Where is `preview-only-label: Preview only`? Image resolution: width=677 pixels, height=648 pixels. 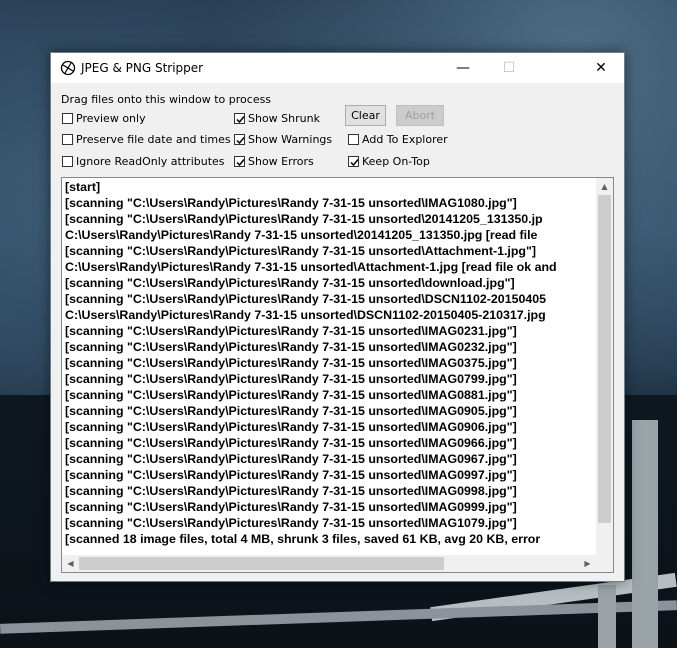
preview-only-label: Preview only is located at coordinates (111, 118).